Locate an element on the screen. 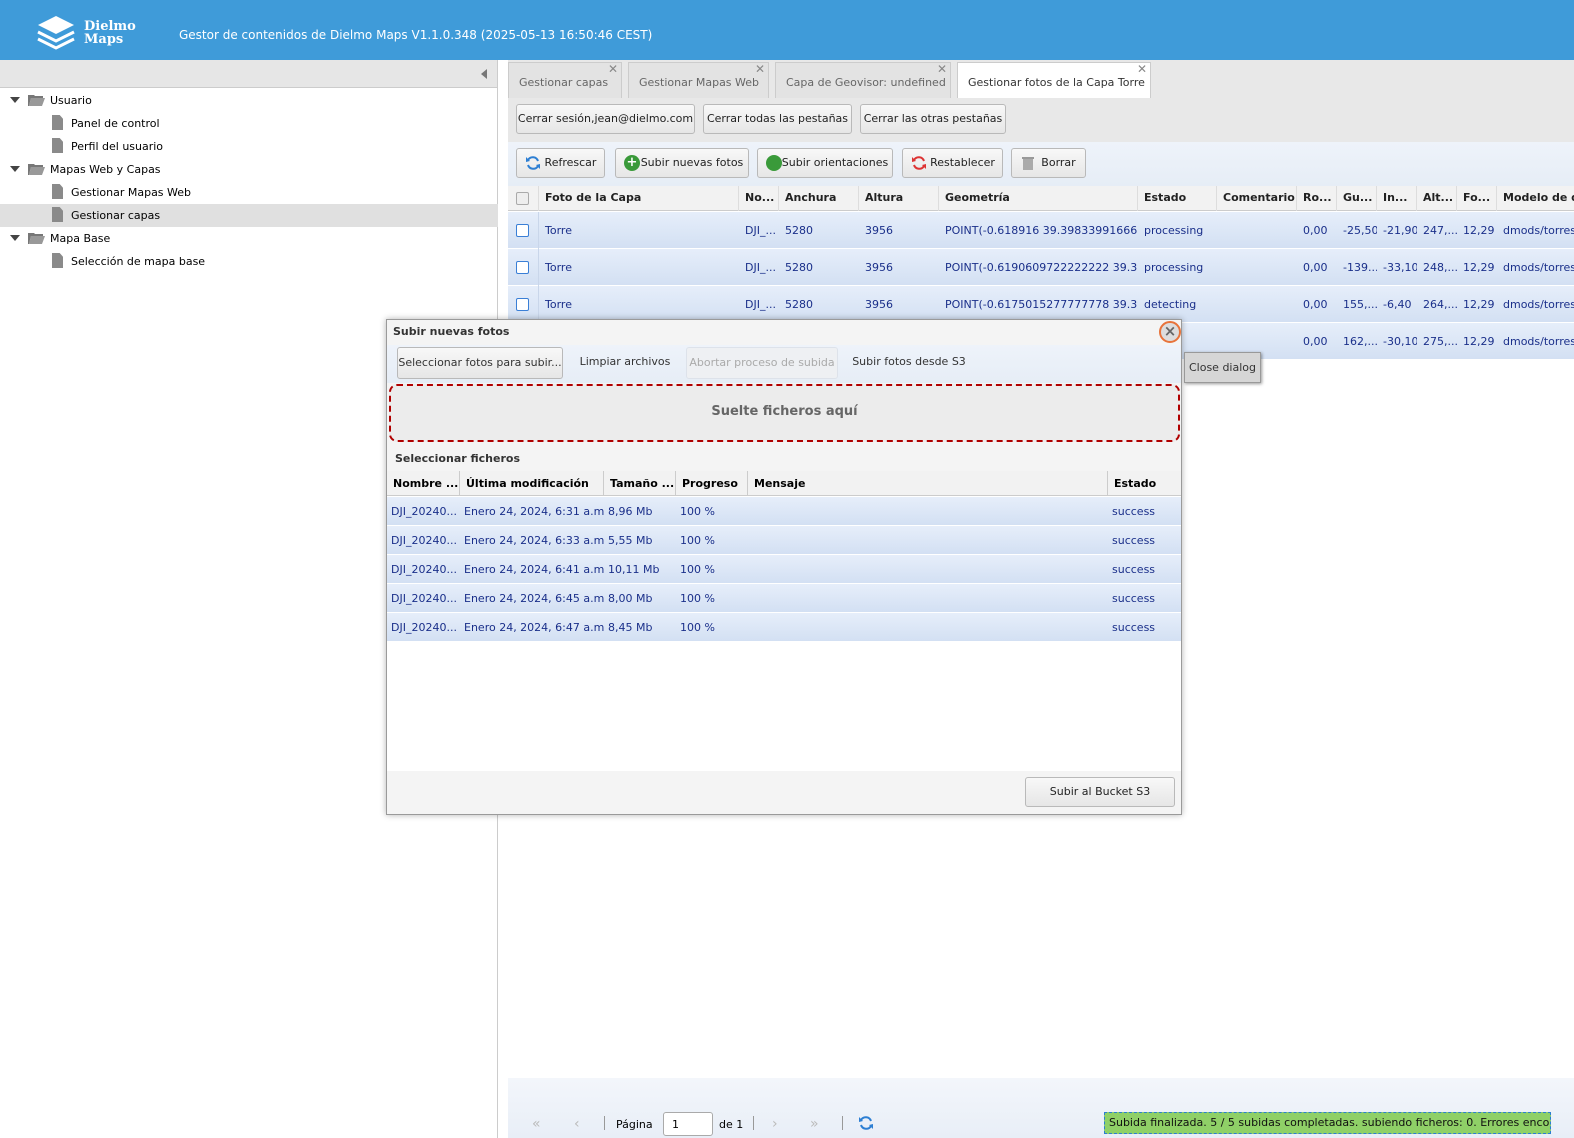 This screenshot has height=1138, width=1574. page-number-input is located at coordinates (688, 1124).